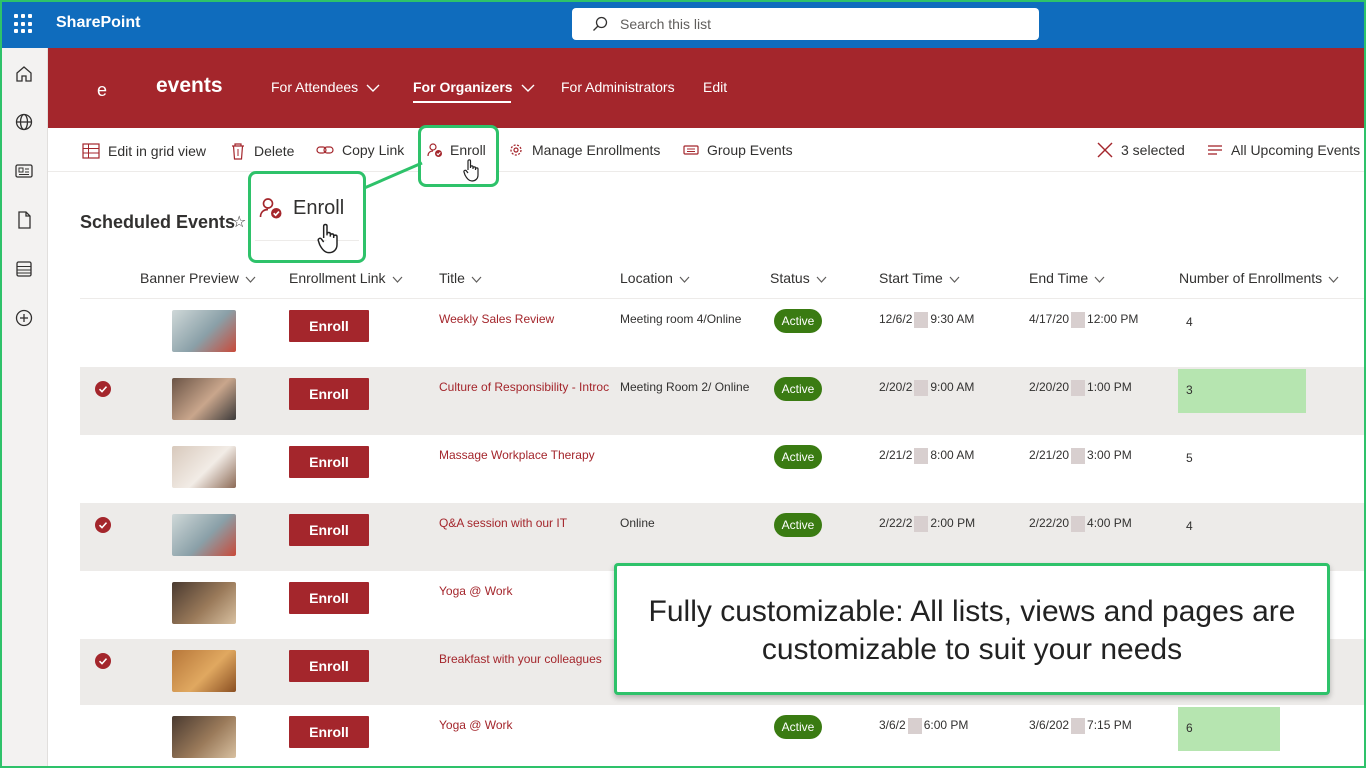 This screenshot has height=773, width=1366. I want to click on column-header-label: Banner Preview, so click(189, 278).